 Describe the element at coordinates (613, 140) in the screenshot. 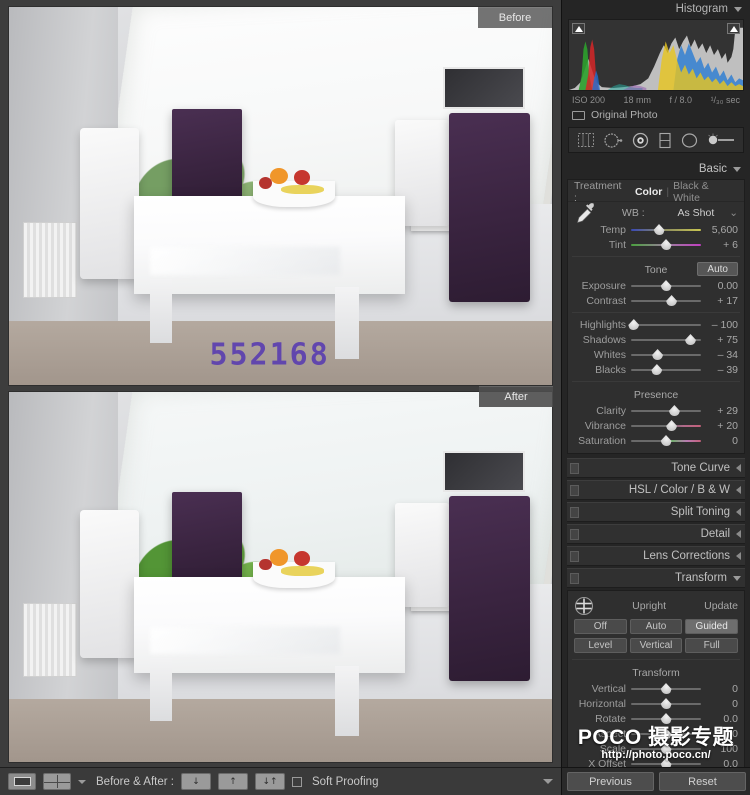

I see `spot-removal-tool` at that location.